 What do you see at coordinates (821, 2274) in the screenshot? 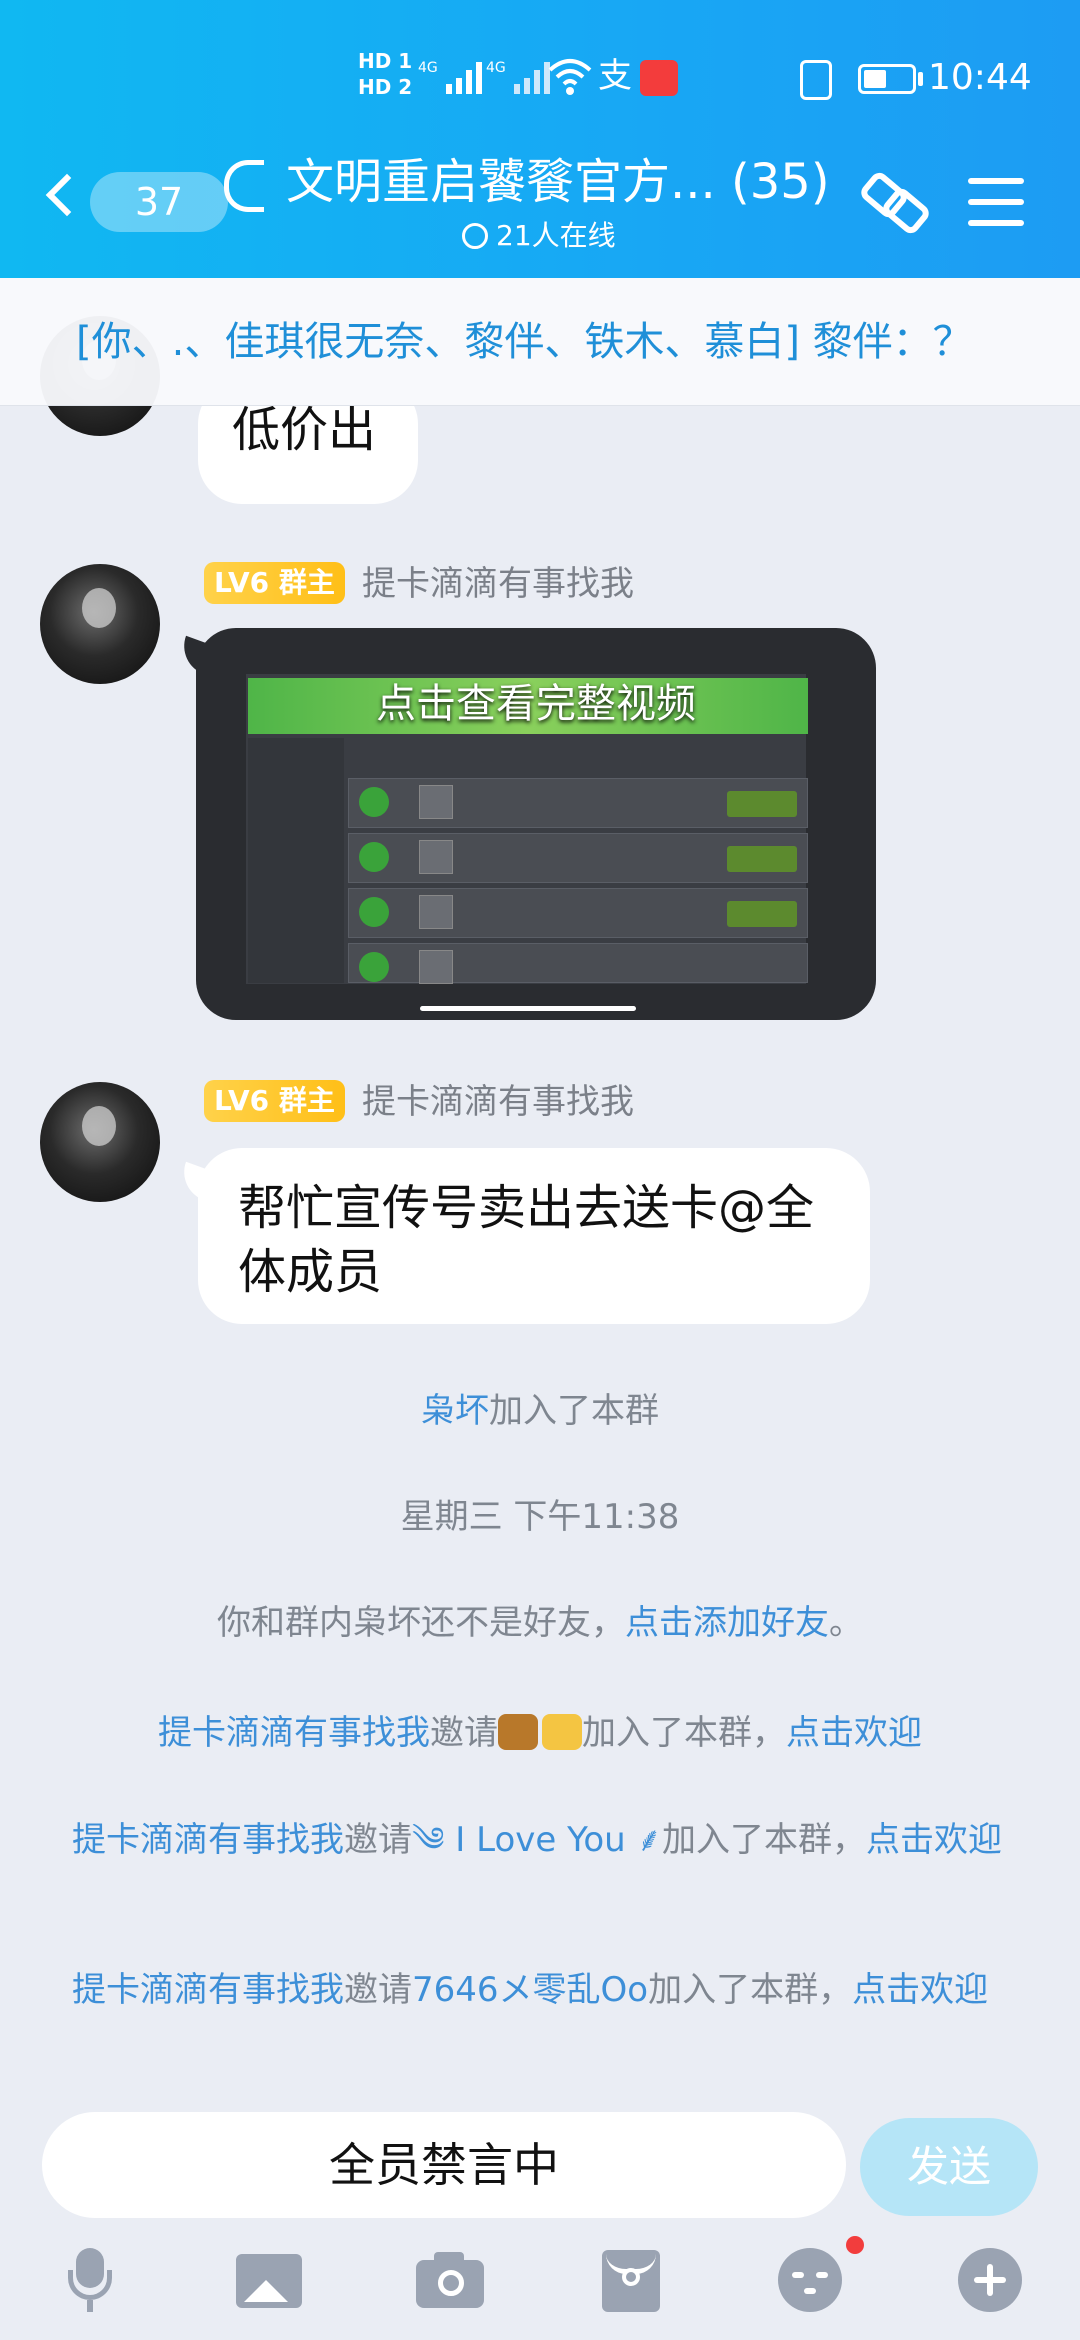
I see `emoji-icon` at bounding box center [821, 2274].